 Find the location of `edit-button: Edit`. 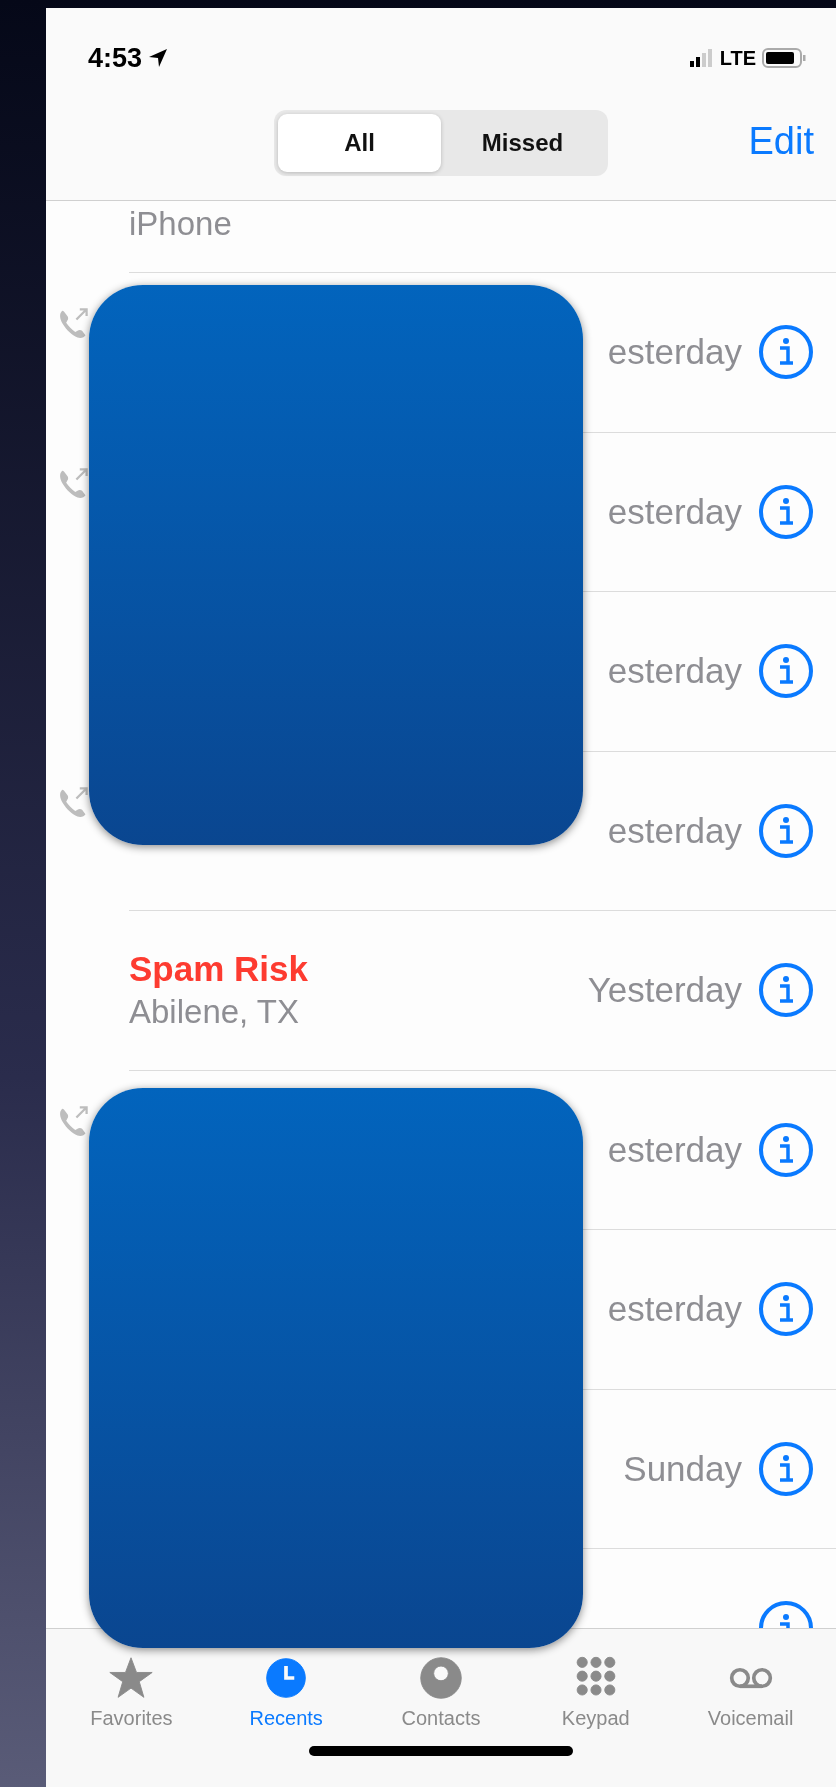

edit-button: Edit is located at coordinates (781, 141).